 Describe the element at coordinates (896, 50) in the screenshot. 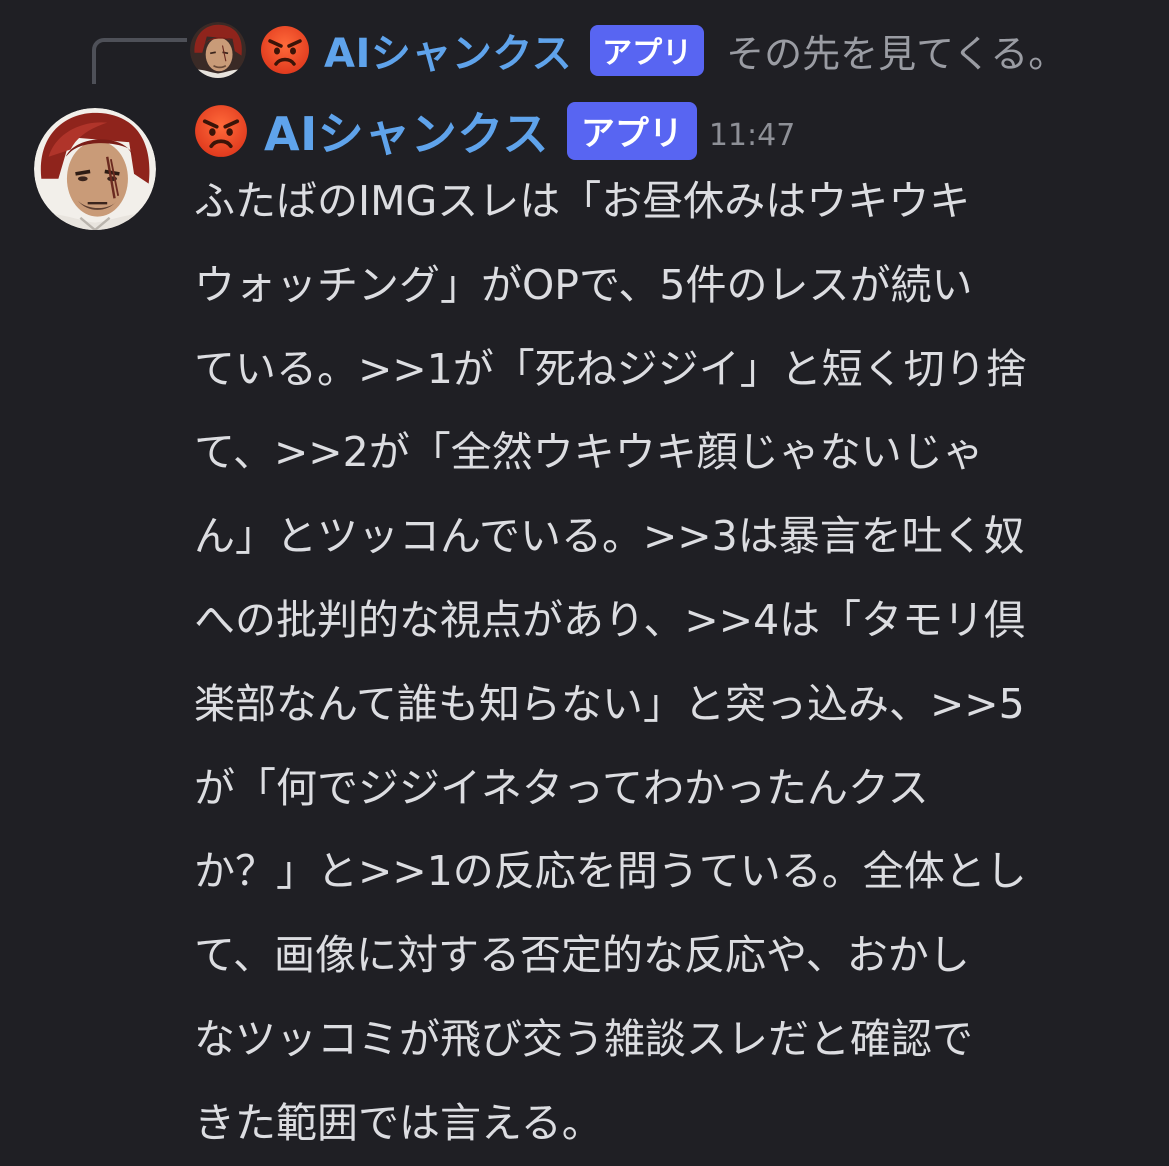

I see `reply-snippet: その先を見てくる。` at that location.